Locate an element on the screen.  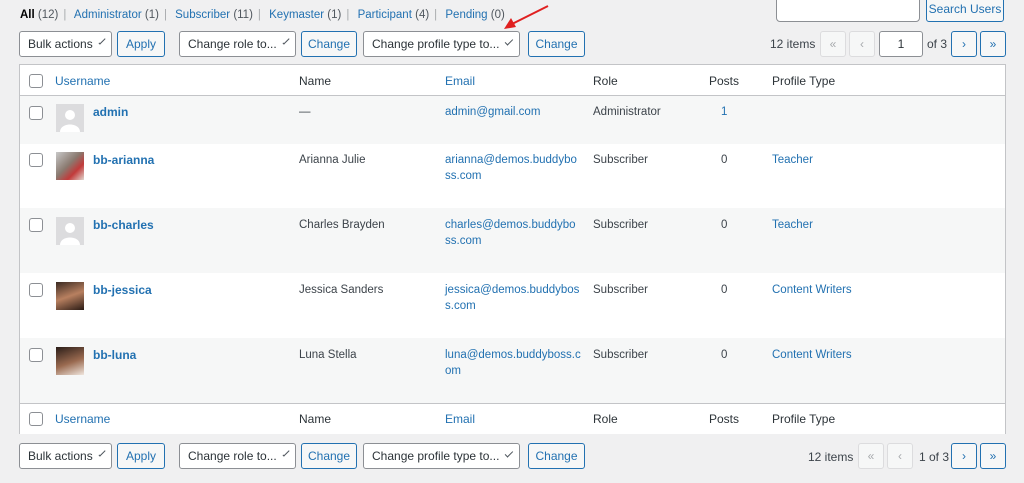
select-all-checkbox-footer is located at coordinates (36, 419).